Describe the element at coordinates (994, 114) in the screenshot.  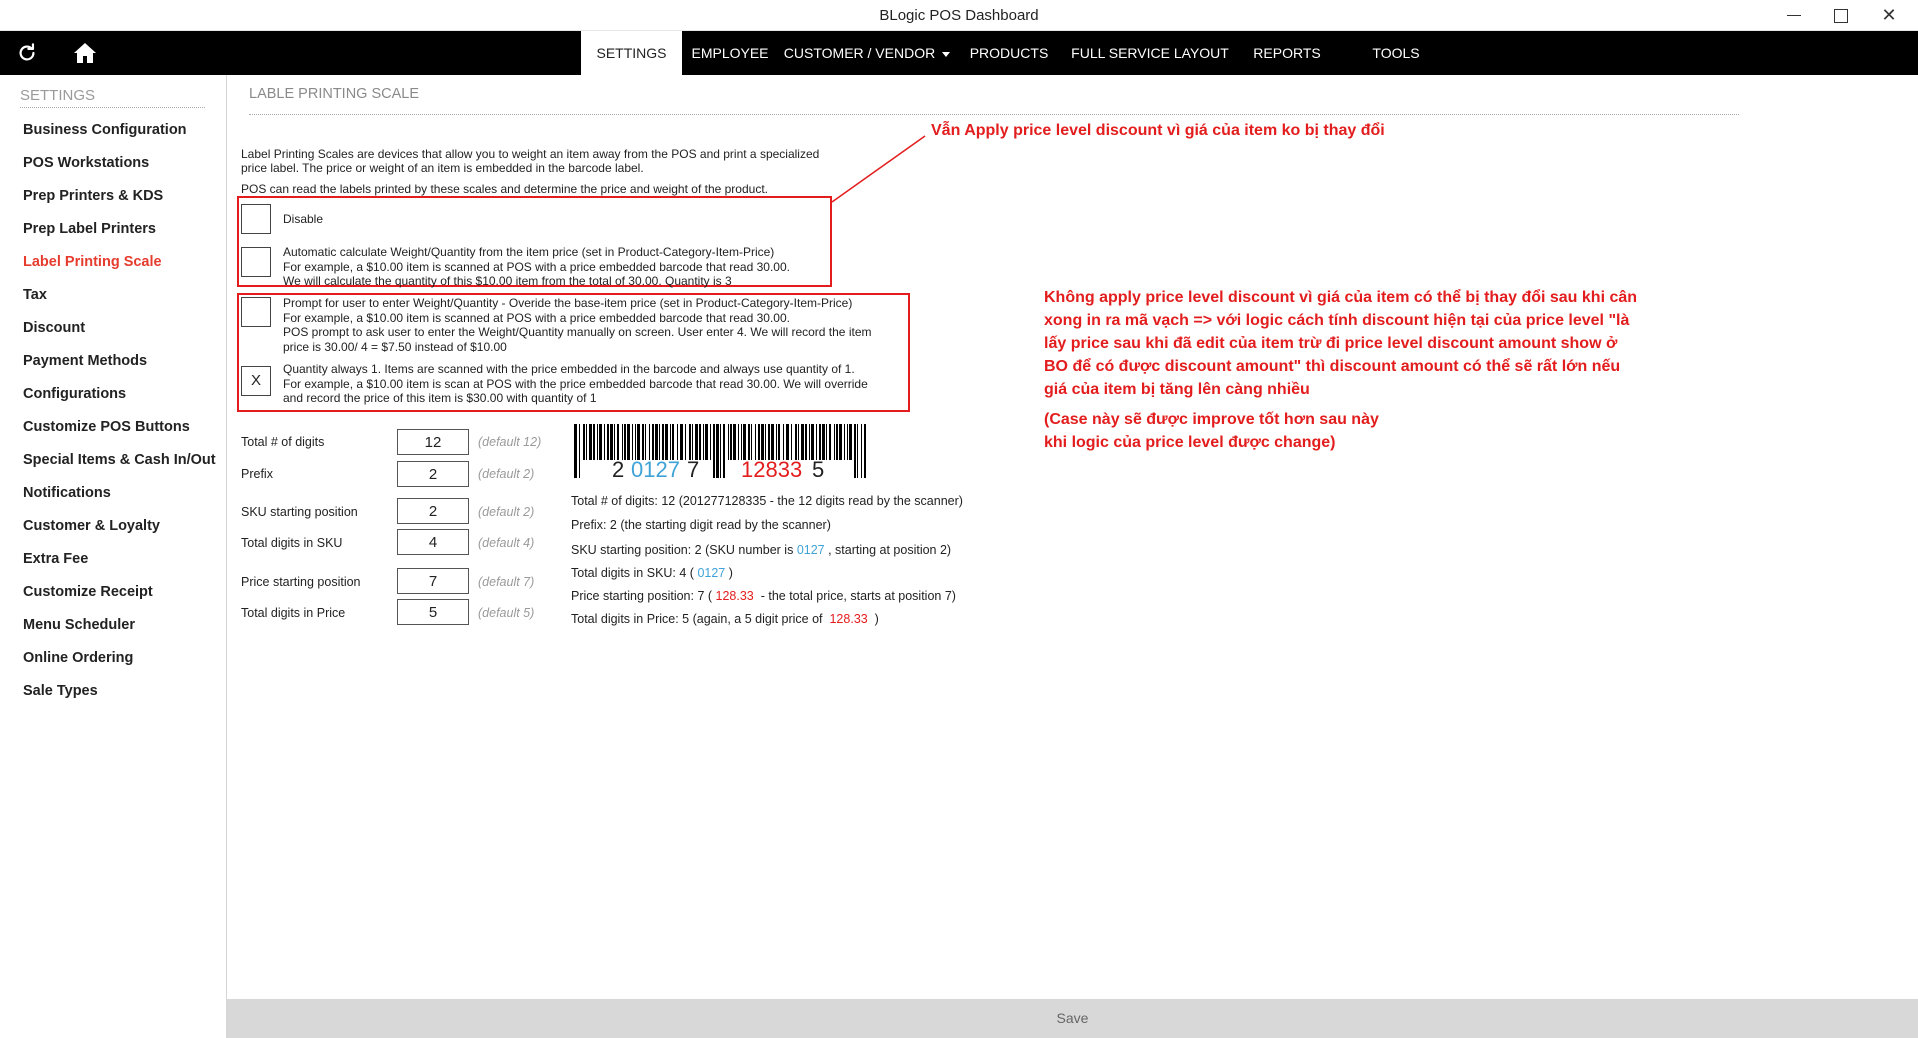
I see `header-divider` at that location.